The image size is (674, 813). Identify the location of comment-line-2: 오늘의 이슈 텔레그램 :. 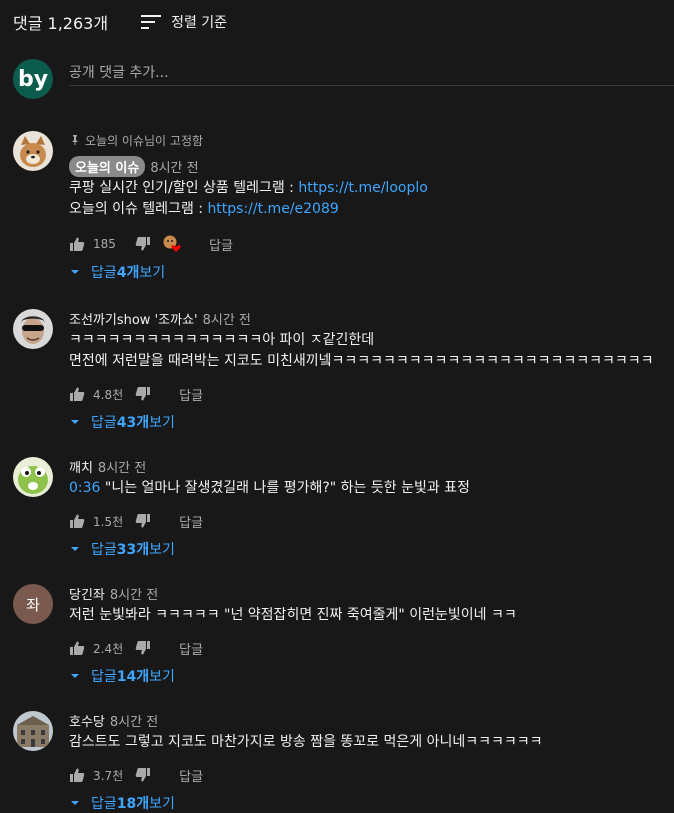
(138, 209).